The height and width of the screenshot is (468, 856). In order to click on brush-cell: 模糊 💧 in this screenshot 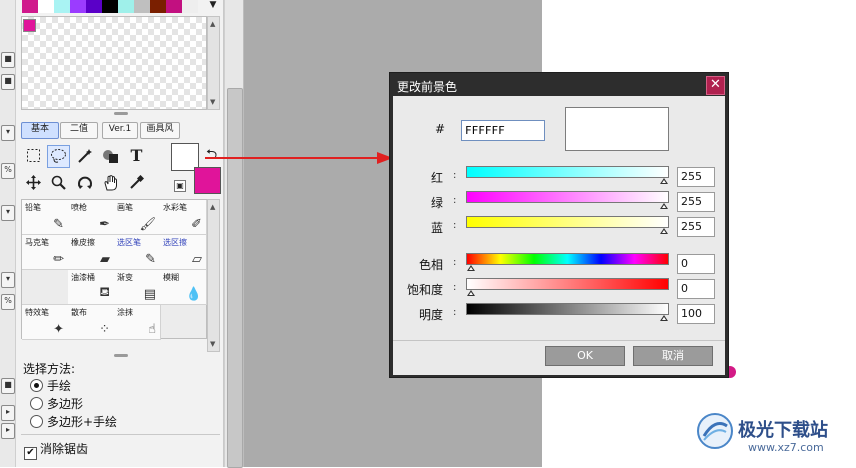, I will do `click(183, 287)`.